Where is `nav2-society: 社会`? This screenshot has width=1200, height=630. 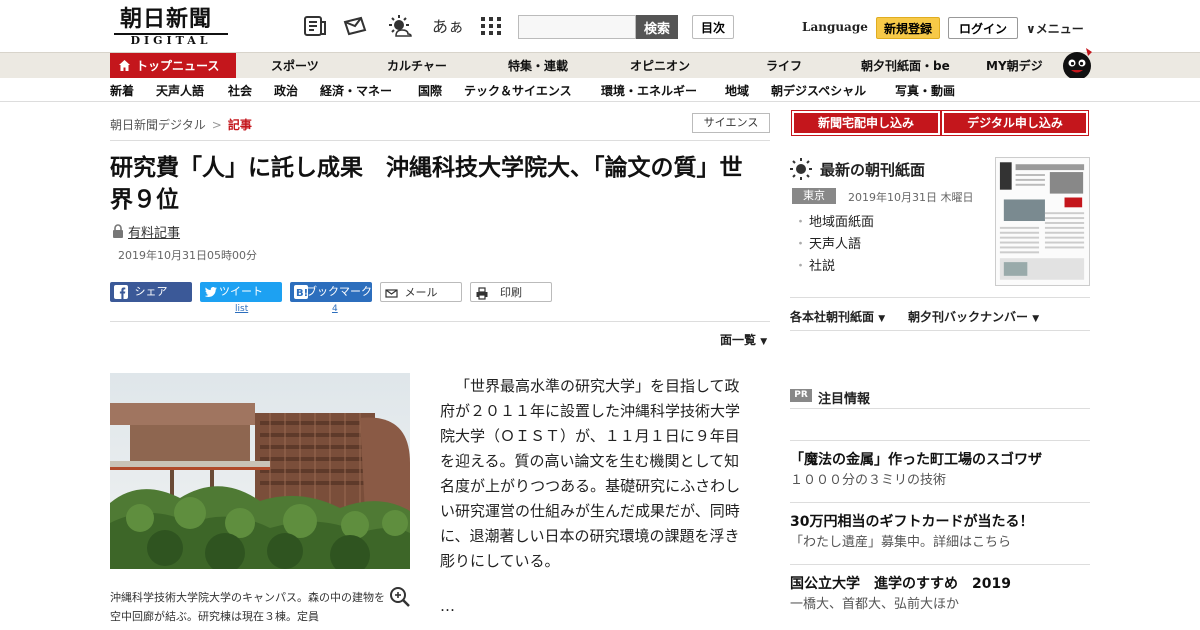 nav2-society: 社会 is located at coordinates (240, 90).